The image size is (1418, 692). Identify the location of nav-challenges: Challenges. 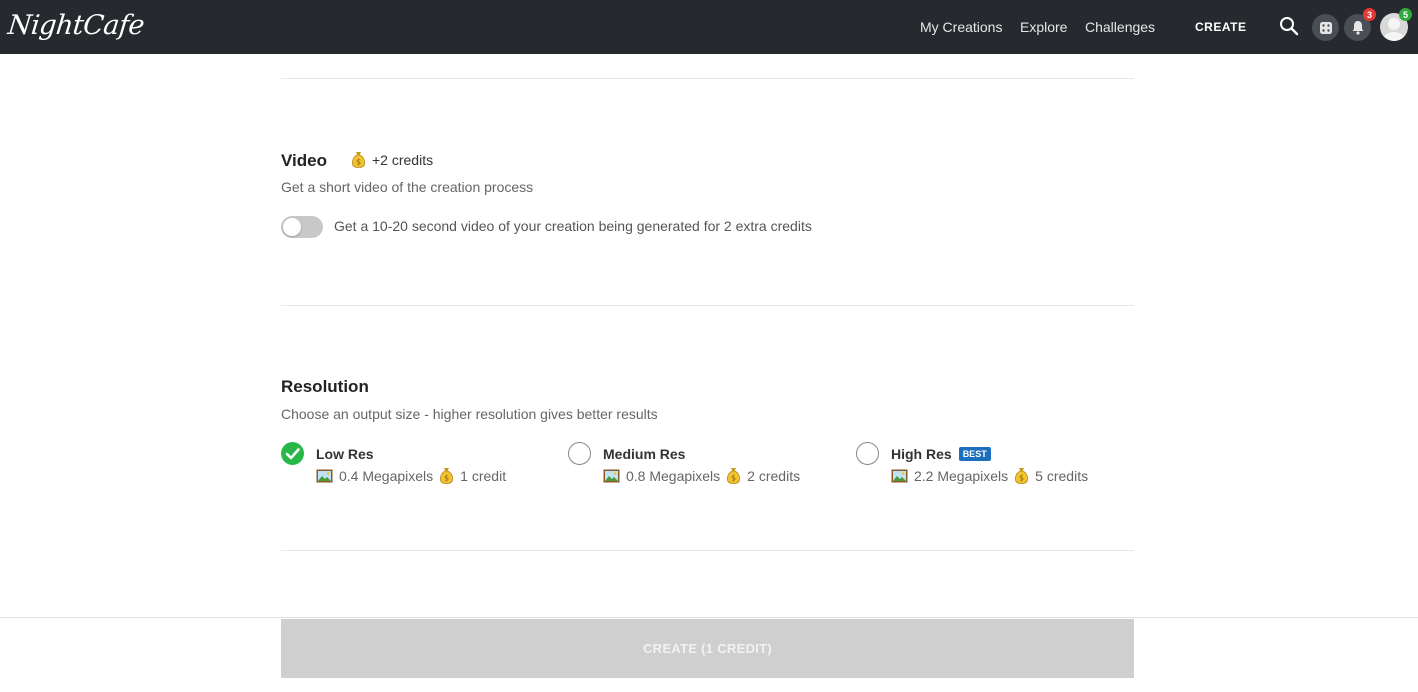
(1120, 27).